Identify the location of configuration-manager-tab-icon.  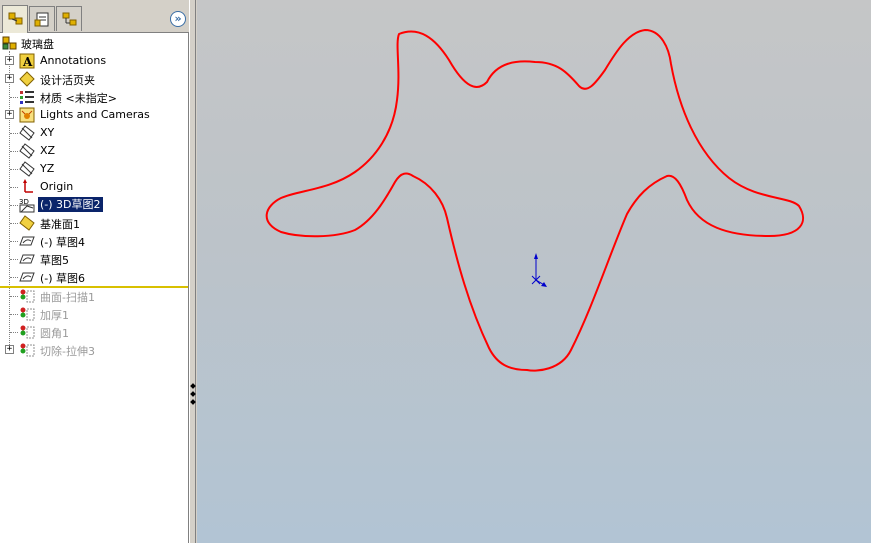
(69, 19).